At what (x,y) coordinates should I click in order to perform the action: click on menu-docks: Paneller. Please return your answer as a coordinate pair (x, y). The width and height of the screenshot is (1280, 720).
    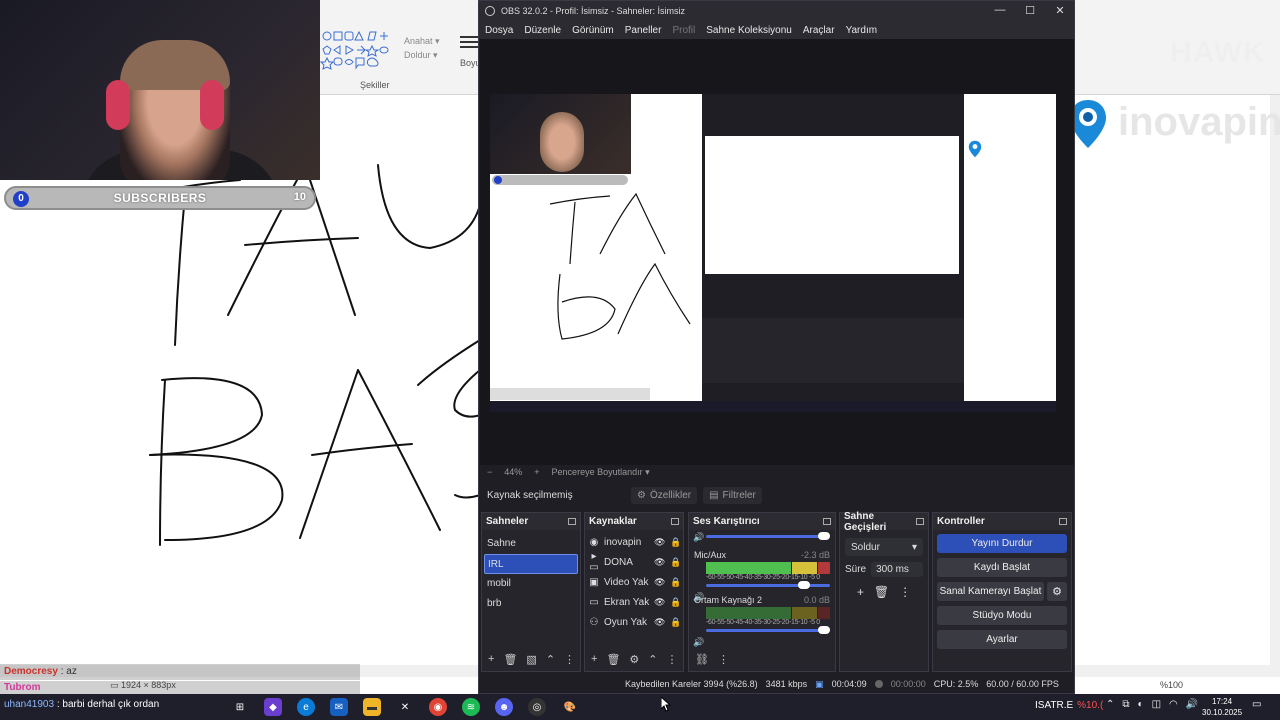
    Looking at the image, I should click on (643, 30).